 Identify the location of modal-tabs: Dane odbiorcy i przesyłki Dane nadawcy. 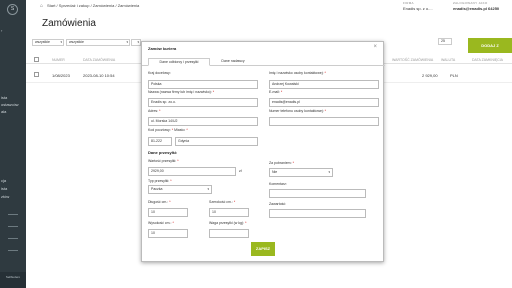
(263, 61).